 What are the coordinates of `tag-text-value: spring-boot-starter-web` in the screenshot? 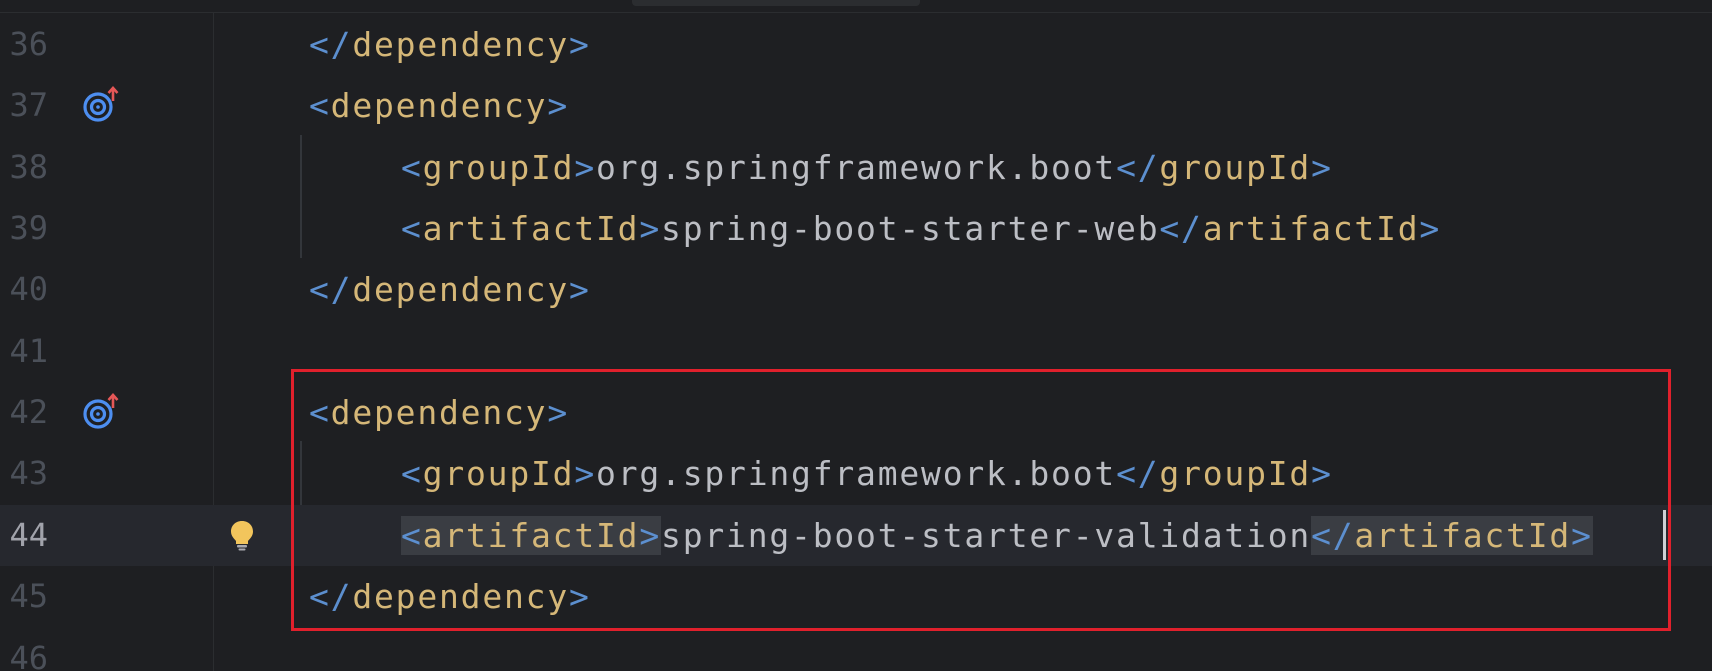 It's located at (910, 228).